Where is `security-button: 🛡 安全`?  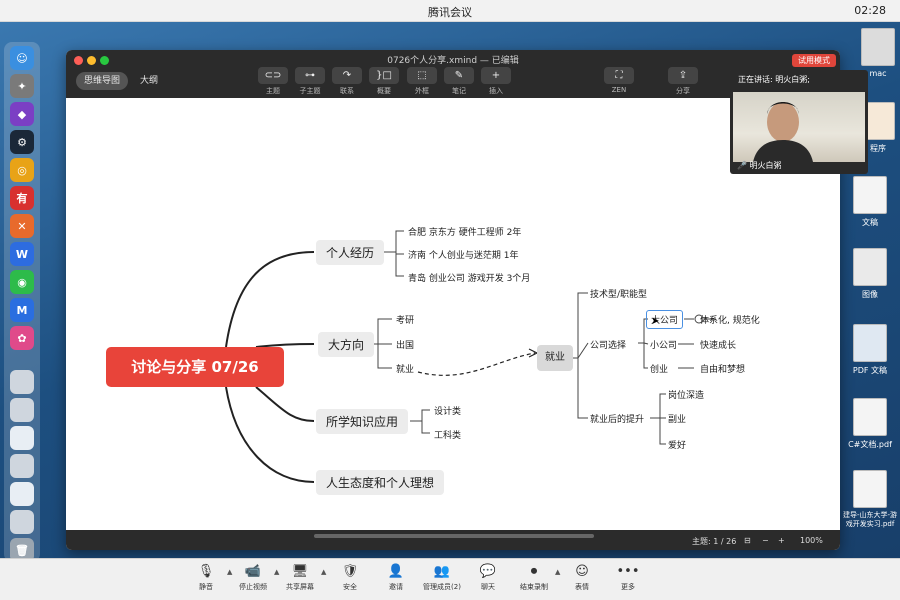
security-button: 🛡 安全 is located at coordinates (350, 577).